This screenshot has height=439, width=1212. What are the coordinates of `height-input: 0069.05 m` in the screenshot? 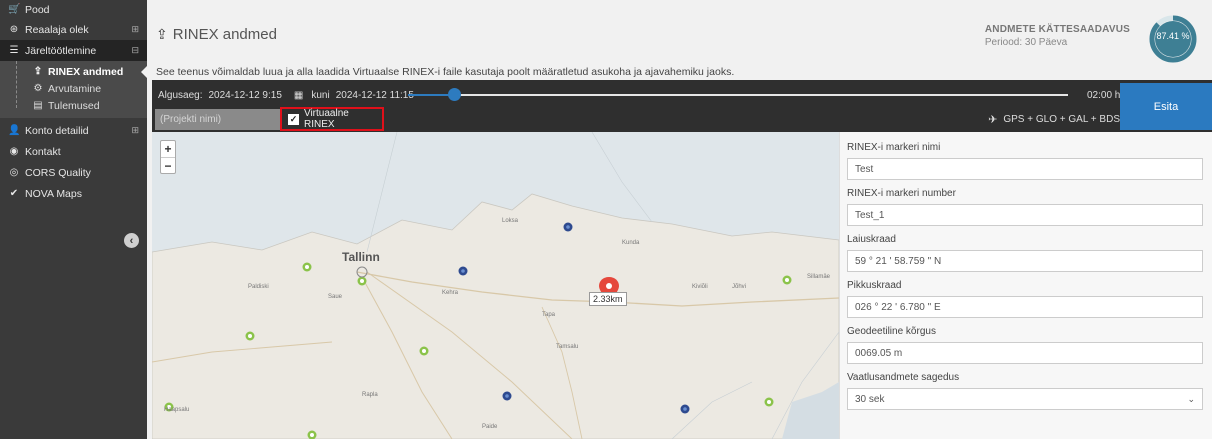 It's located at (1025, 353).